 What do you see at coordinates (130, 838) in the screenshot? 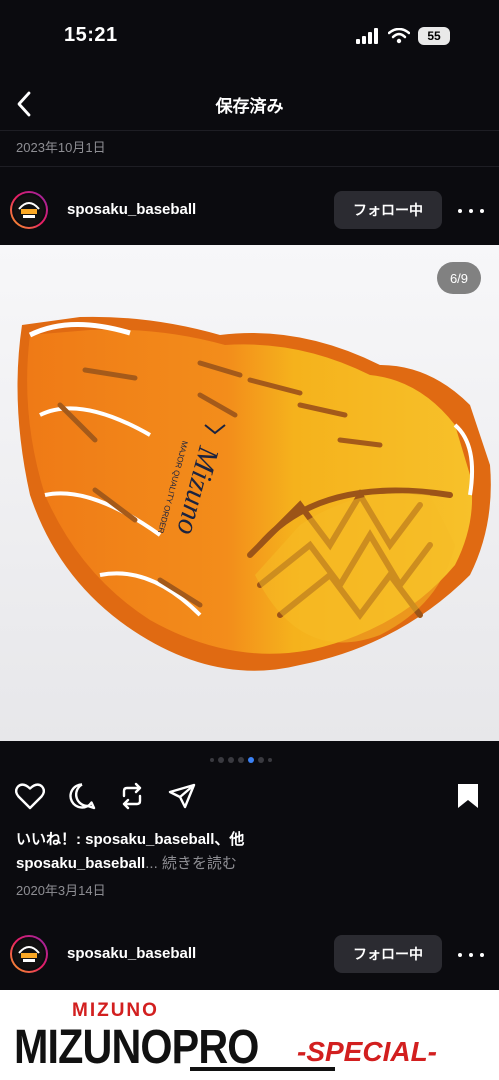
I see `likes-text: いいね！: sposaku_baseball、他` at bounding box center [130, 838].